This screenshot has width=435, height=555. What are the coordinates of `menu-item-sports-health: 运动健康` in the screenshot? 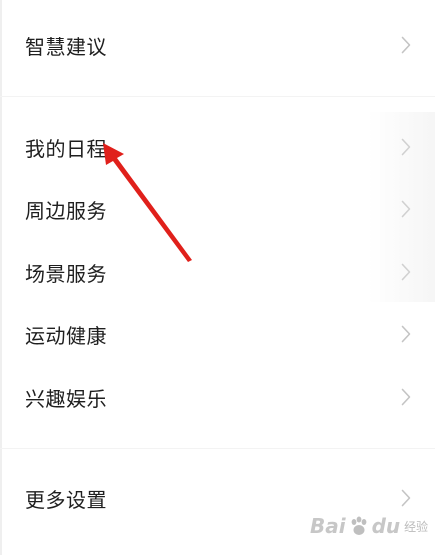 It's located at (217, 334).